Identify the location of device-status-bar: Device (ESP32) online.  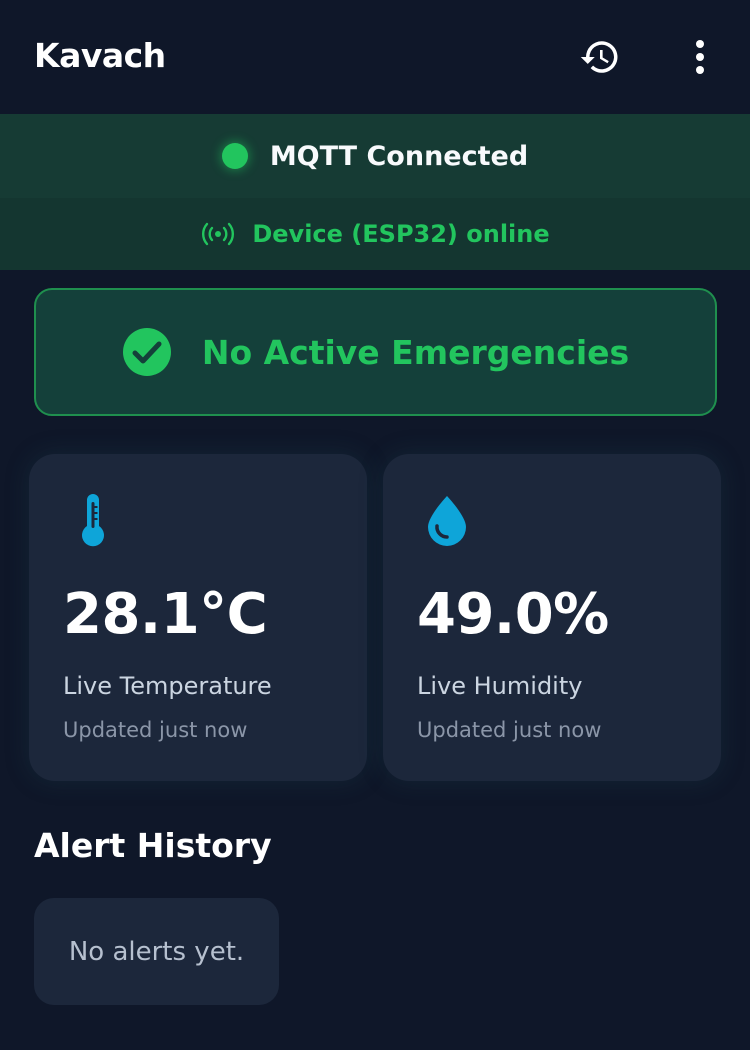
(375, 234).